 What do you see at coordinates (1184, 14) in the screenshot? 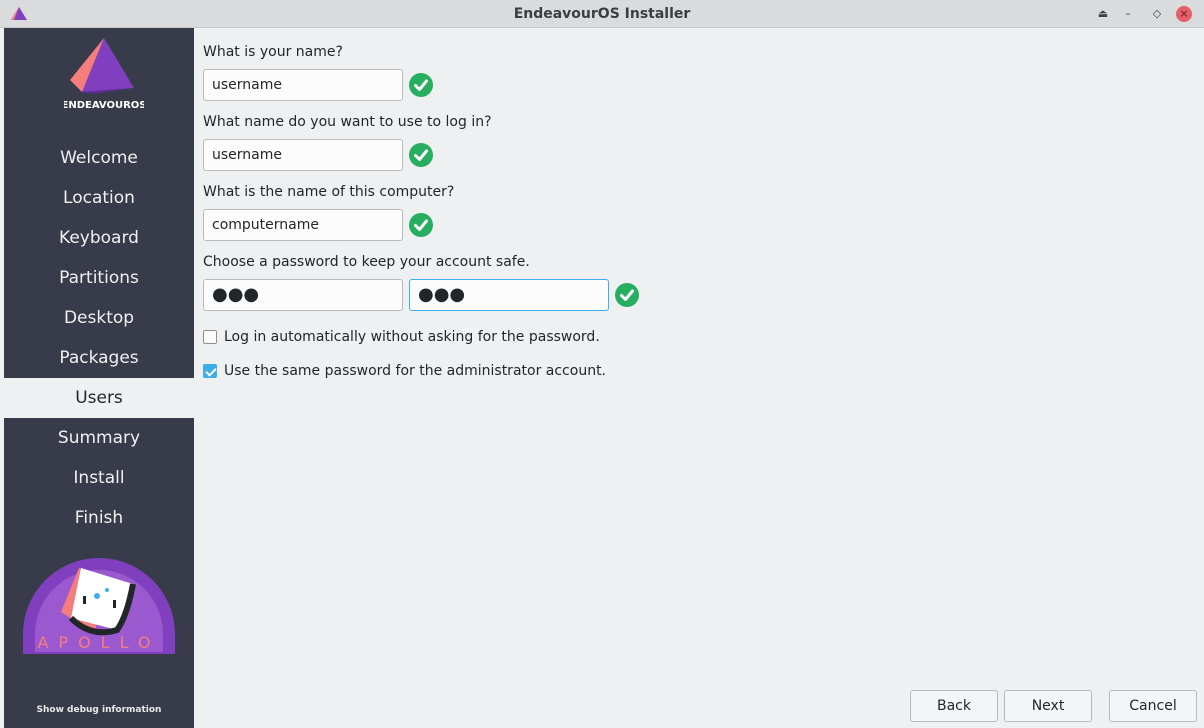
I see `close-button: ×` at bounding box center [1184, 14].